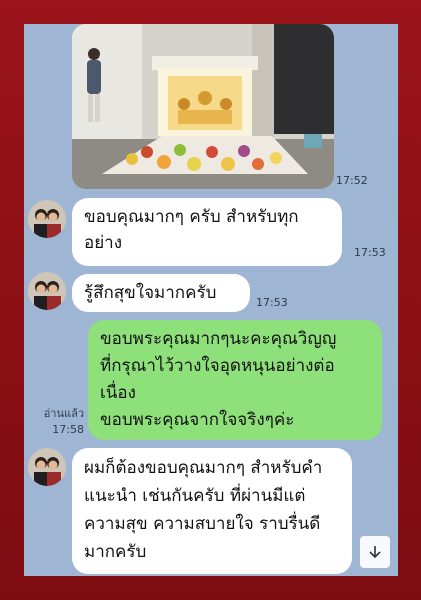 The height and width of the screenshot is (600, 421). What do you see at coordinates (150, 293) in the screenshot?
I see `message-text: รู้สึกสุขใจมากครับ` at bounding box center [150, 293].